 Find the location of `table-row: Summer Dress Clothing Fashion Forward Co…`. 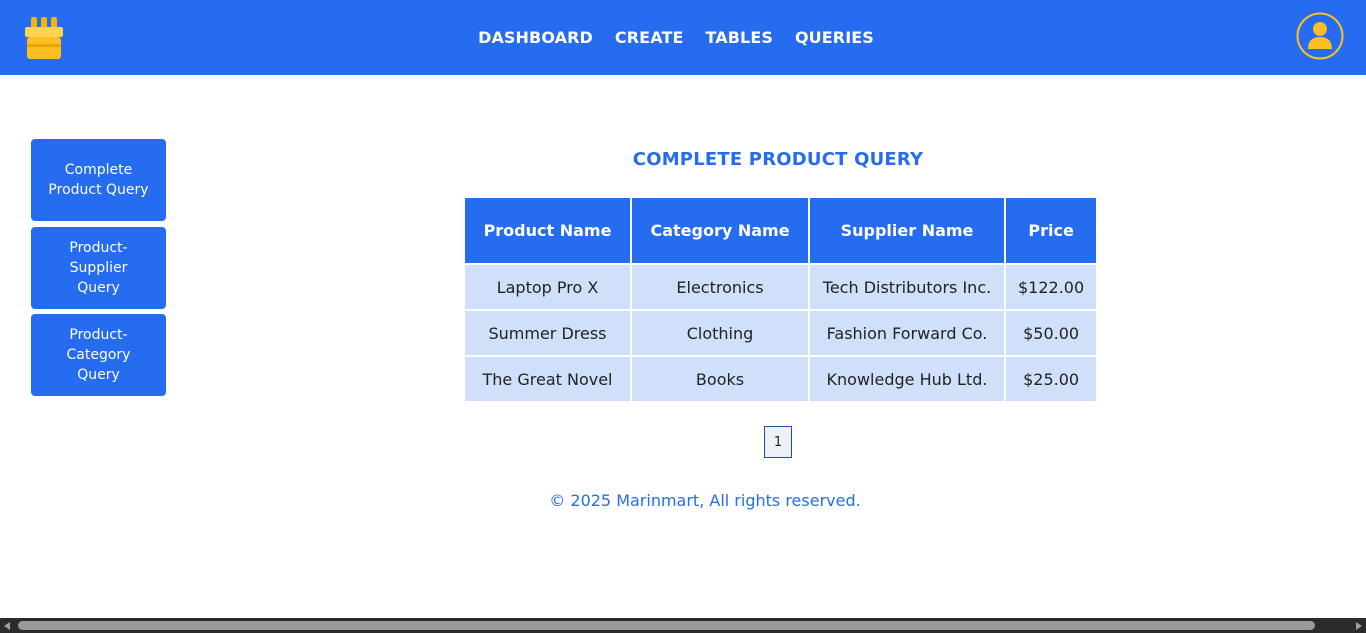

table-row: Summer Dress Clothing Fashion Forward Co… is located at coordinates (781, 333).